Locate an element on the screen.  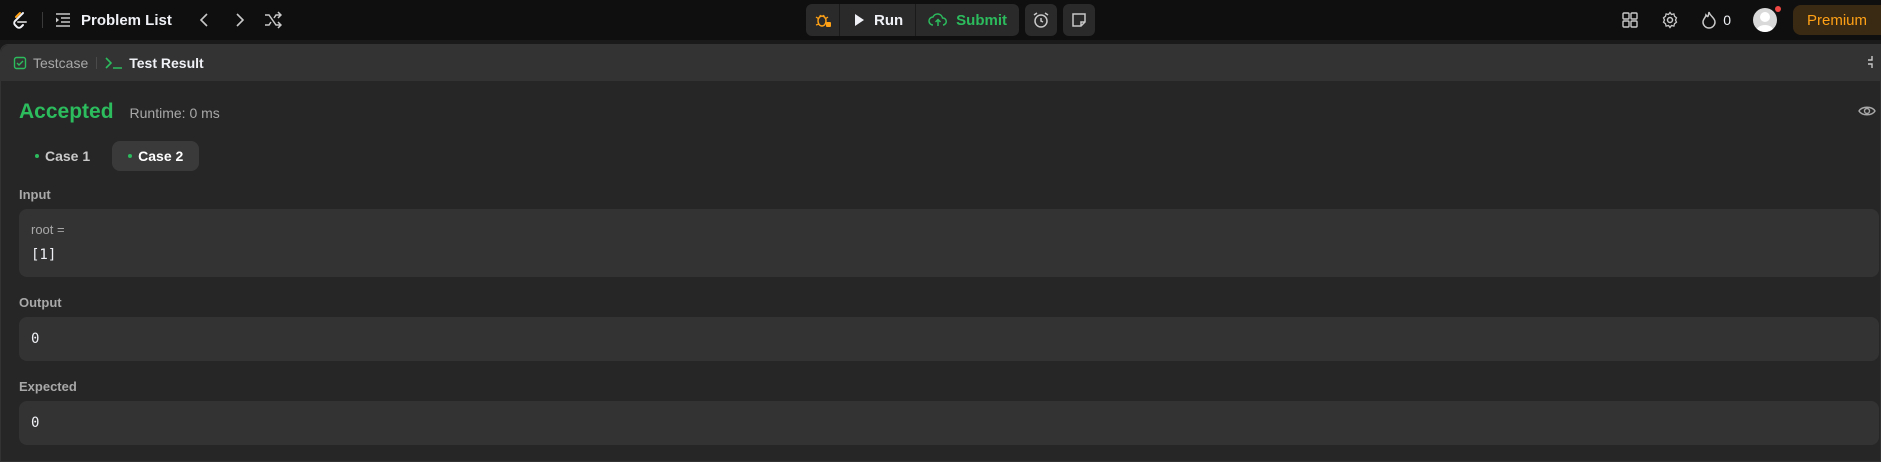
input-variable-name: root = is located at coordinates (48, 229).